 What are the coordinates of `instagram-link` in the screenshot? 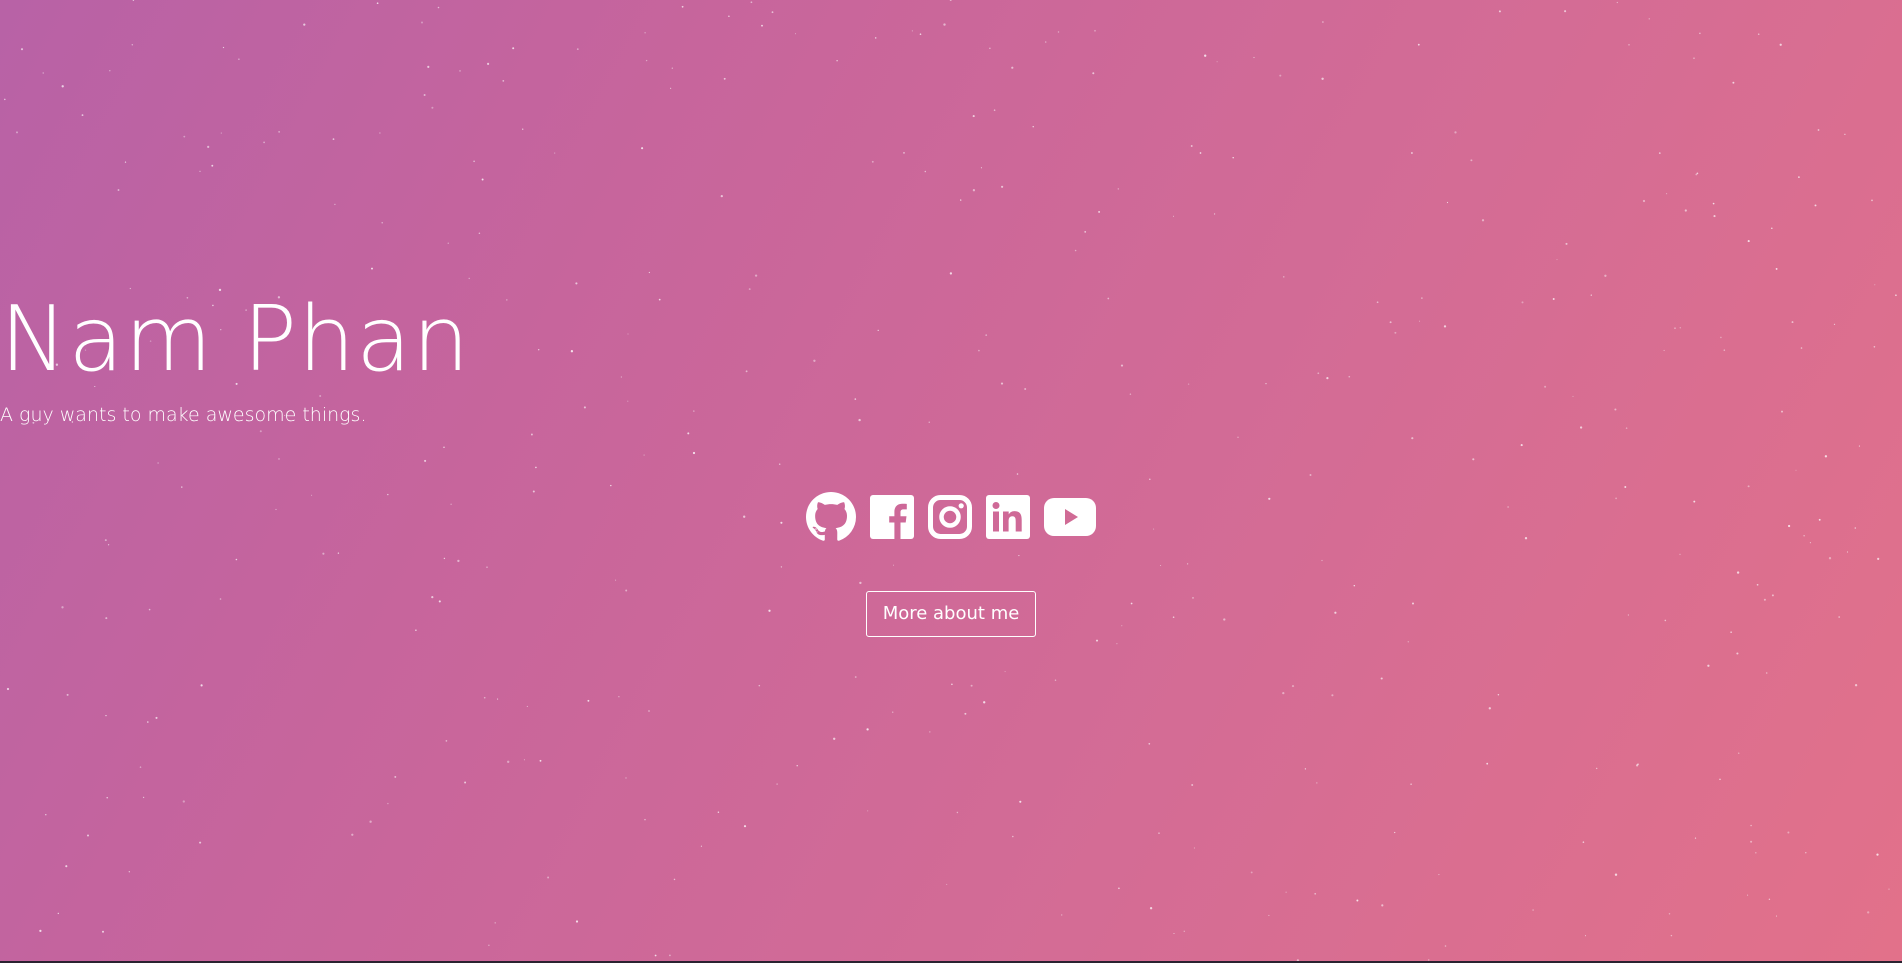 It's located at (950, 517).